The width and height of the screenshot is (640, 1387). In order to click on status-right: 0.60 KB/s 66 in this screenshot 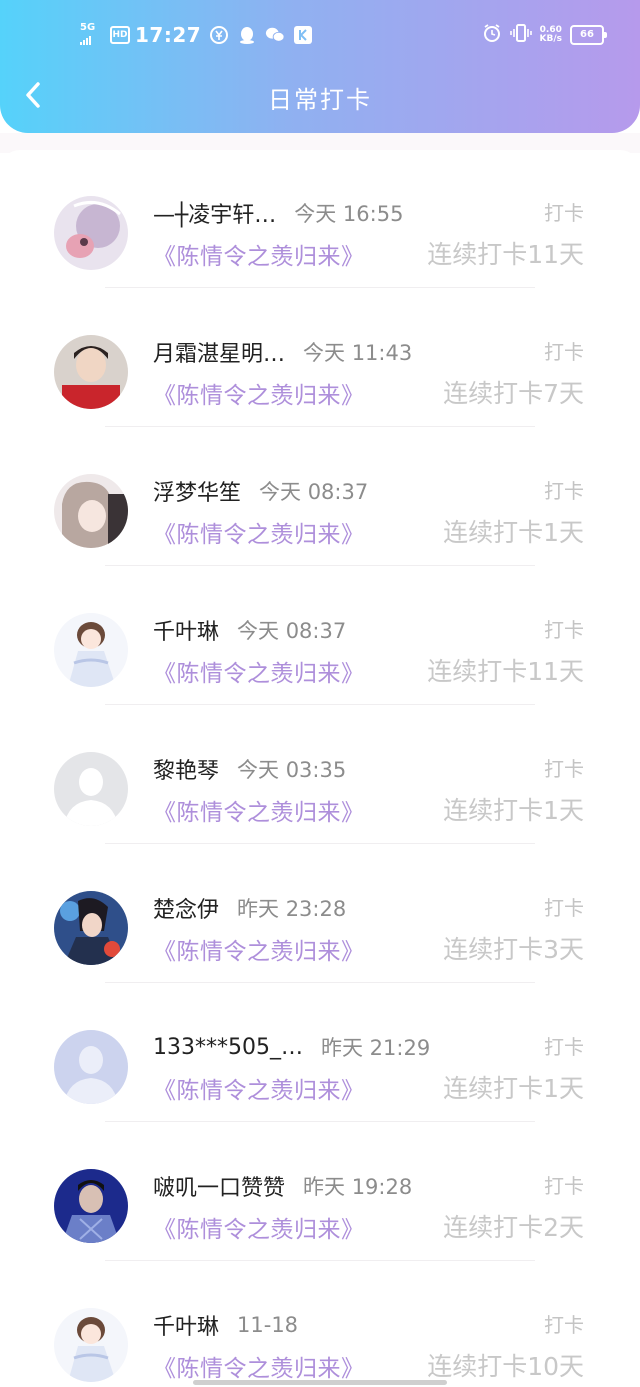, I will do `click(544, 35)`.